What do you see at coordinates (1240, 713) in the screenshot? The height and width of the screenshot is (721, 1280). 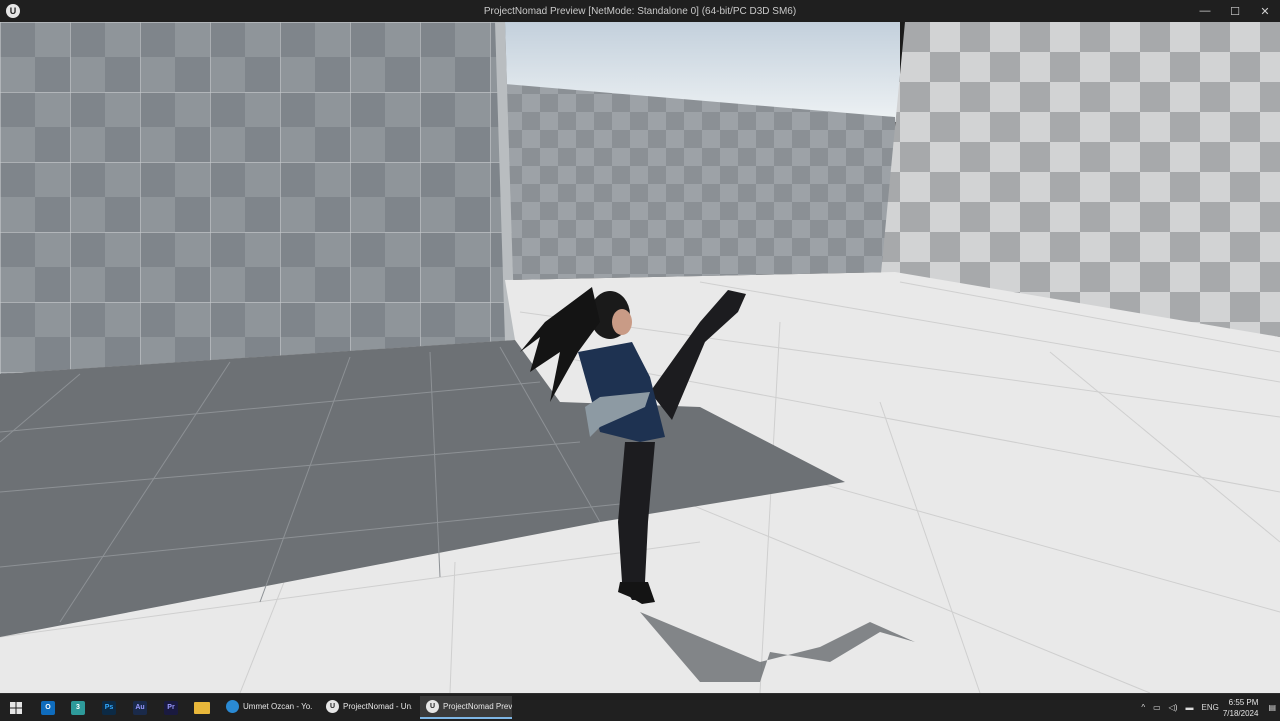 I see `clock-date: 7/18/2024` at bounding box center [1240, 713].